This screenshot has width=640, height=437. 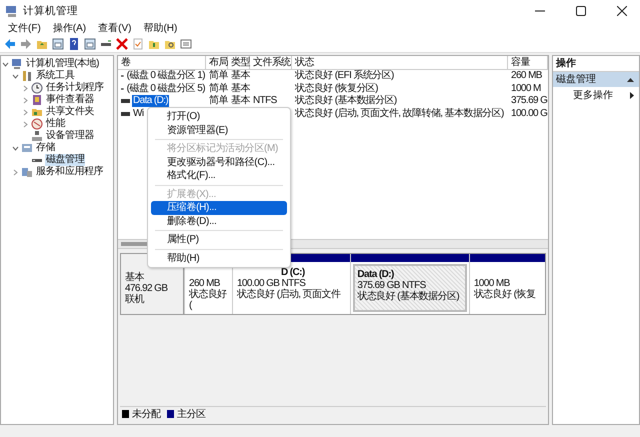 What do you see at coordinates (392, 285) in the screenshot?
I see `partition-info: 375.69 GB NTFS` at bounding box center [392, 285].